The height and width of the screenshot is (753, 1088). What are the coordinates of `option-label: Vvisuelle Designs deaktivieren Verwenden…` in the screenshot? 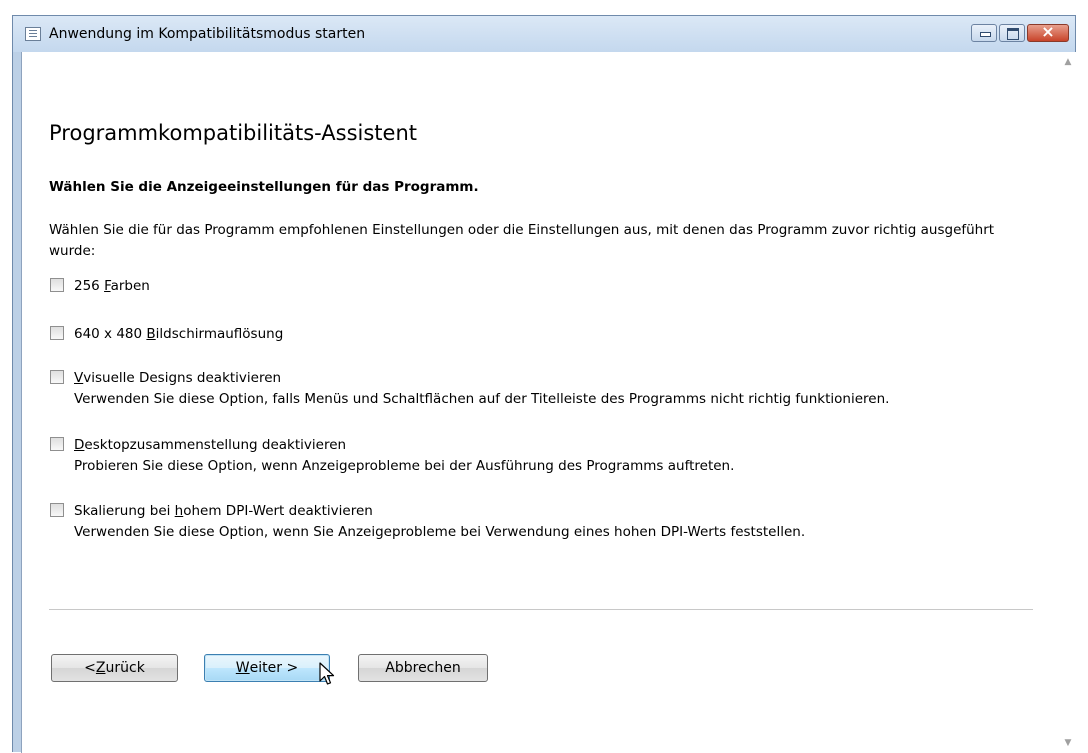 It's located at (481, 389).